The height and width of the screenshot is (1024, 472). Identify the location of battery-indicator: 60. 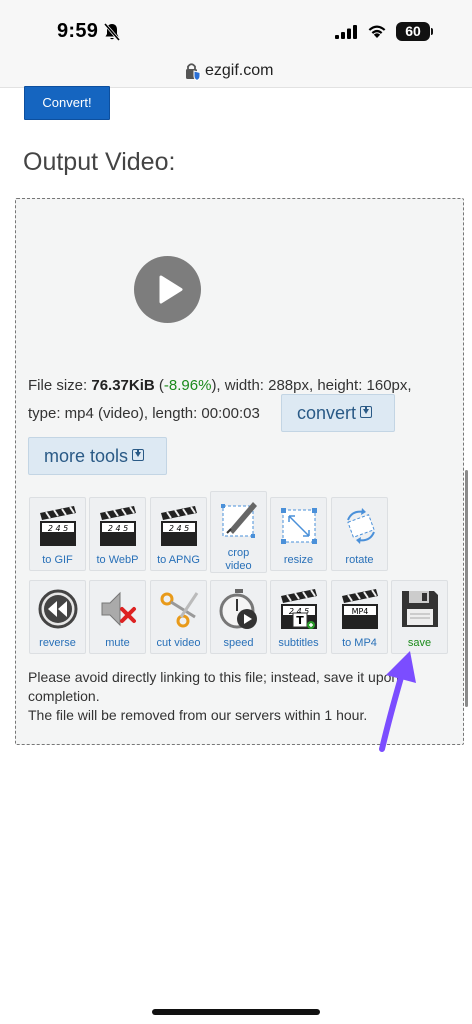
(413, 31).